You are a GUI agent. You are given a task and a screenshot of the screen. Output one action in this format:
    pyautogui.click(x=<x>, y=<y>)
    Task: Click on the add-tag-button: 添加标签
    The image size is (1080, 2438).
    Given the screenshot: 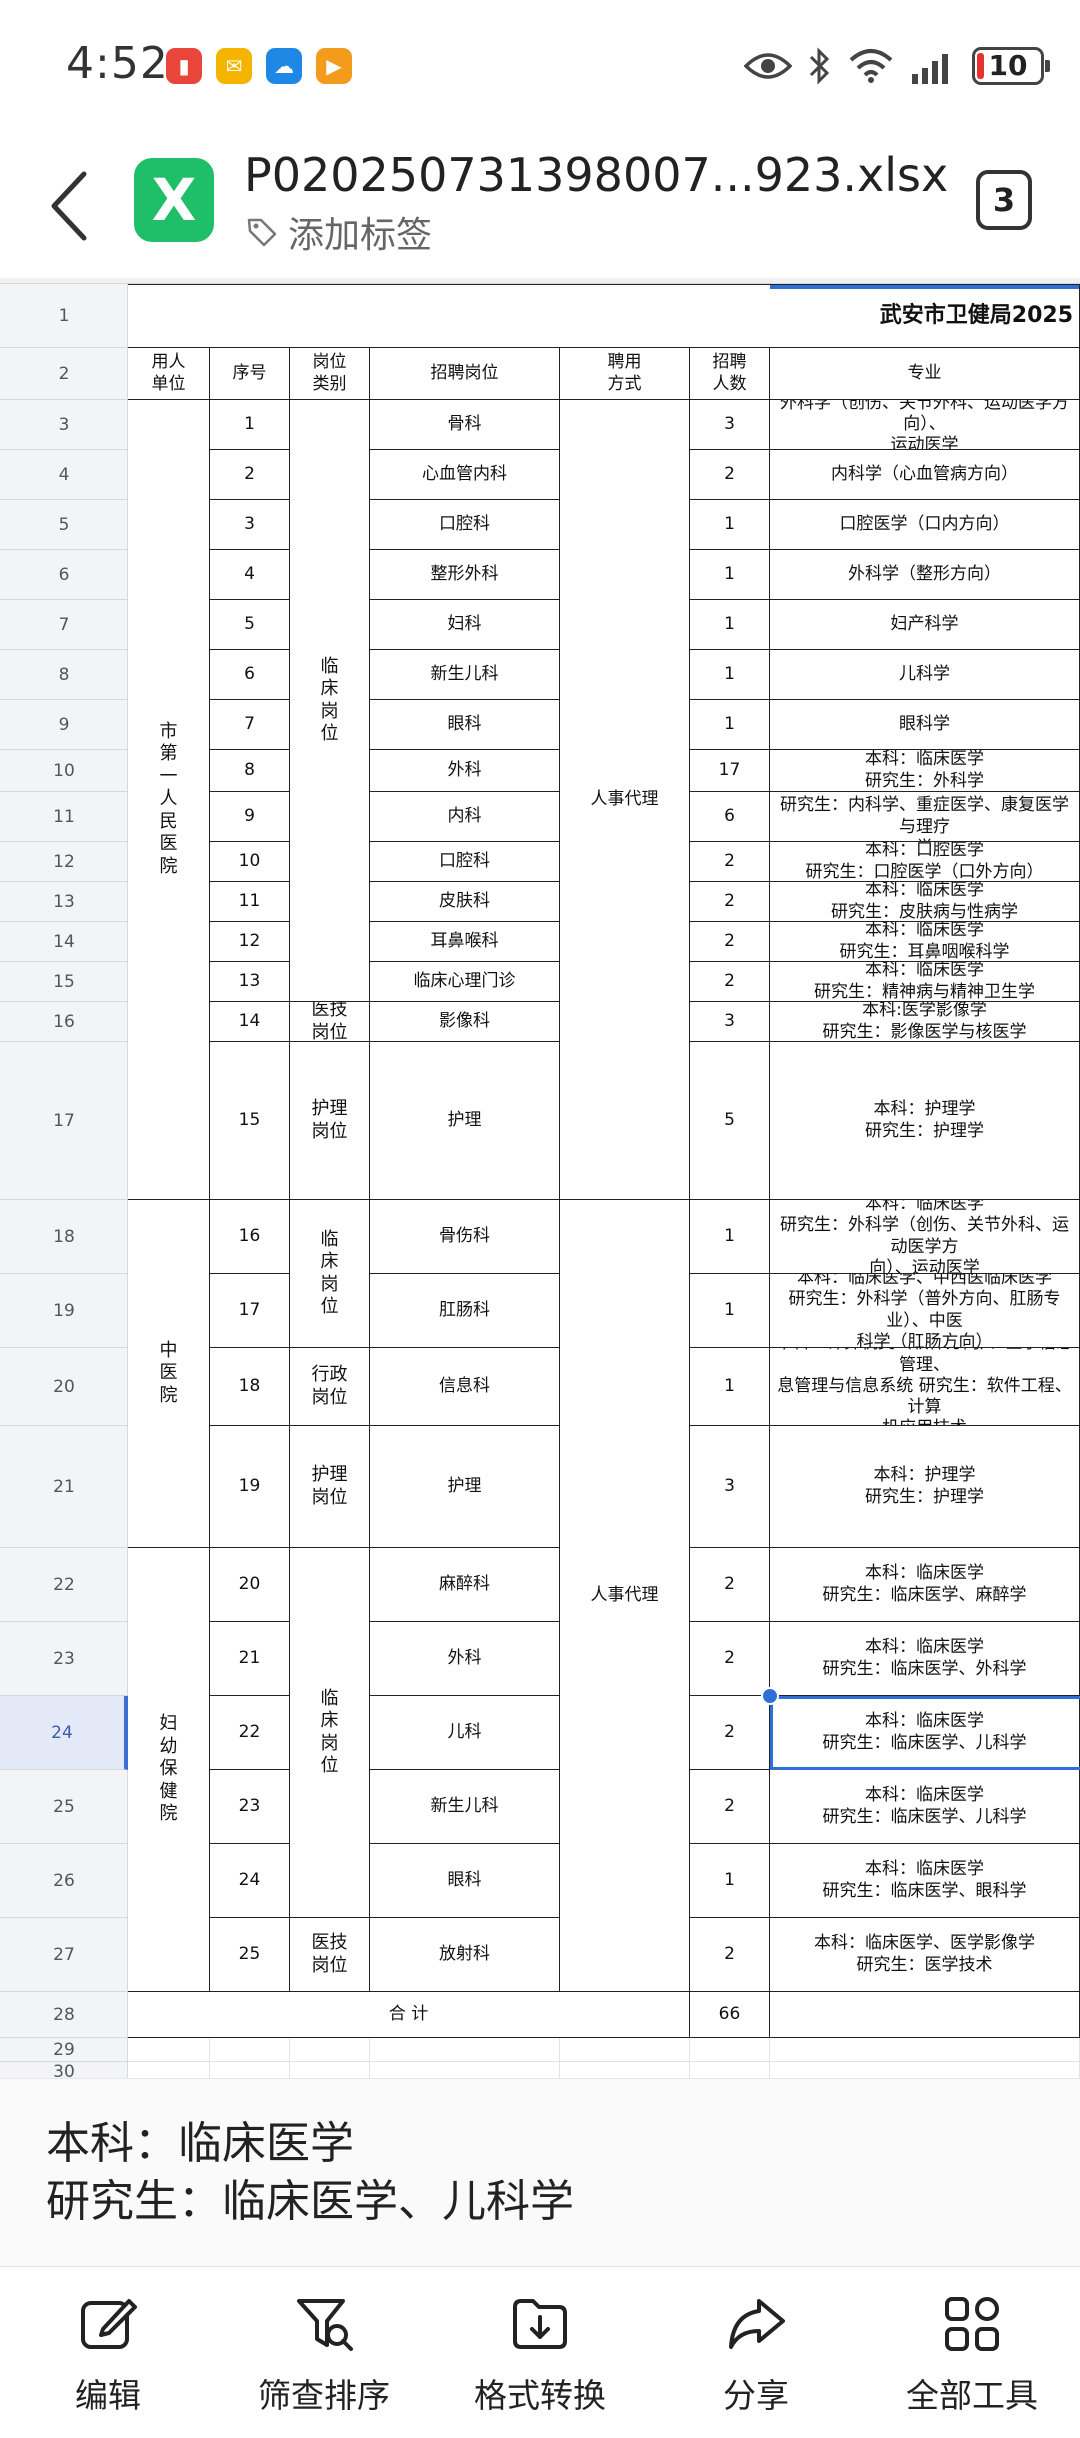 What is the action you would take?
    pyautogui.click(x=339, y=232)
    